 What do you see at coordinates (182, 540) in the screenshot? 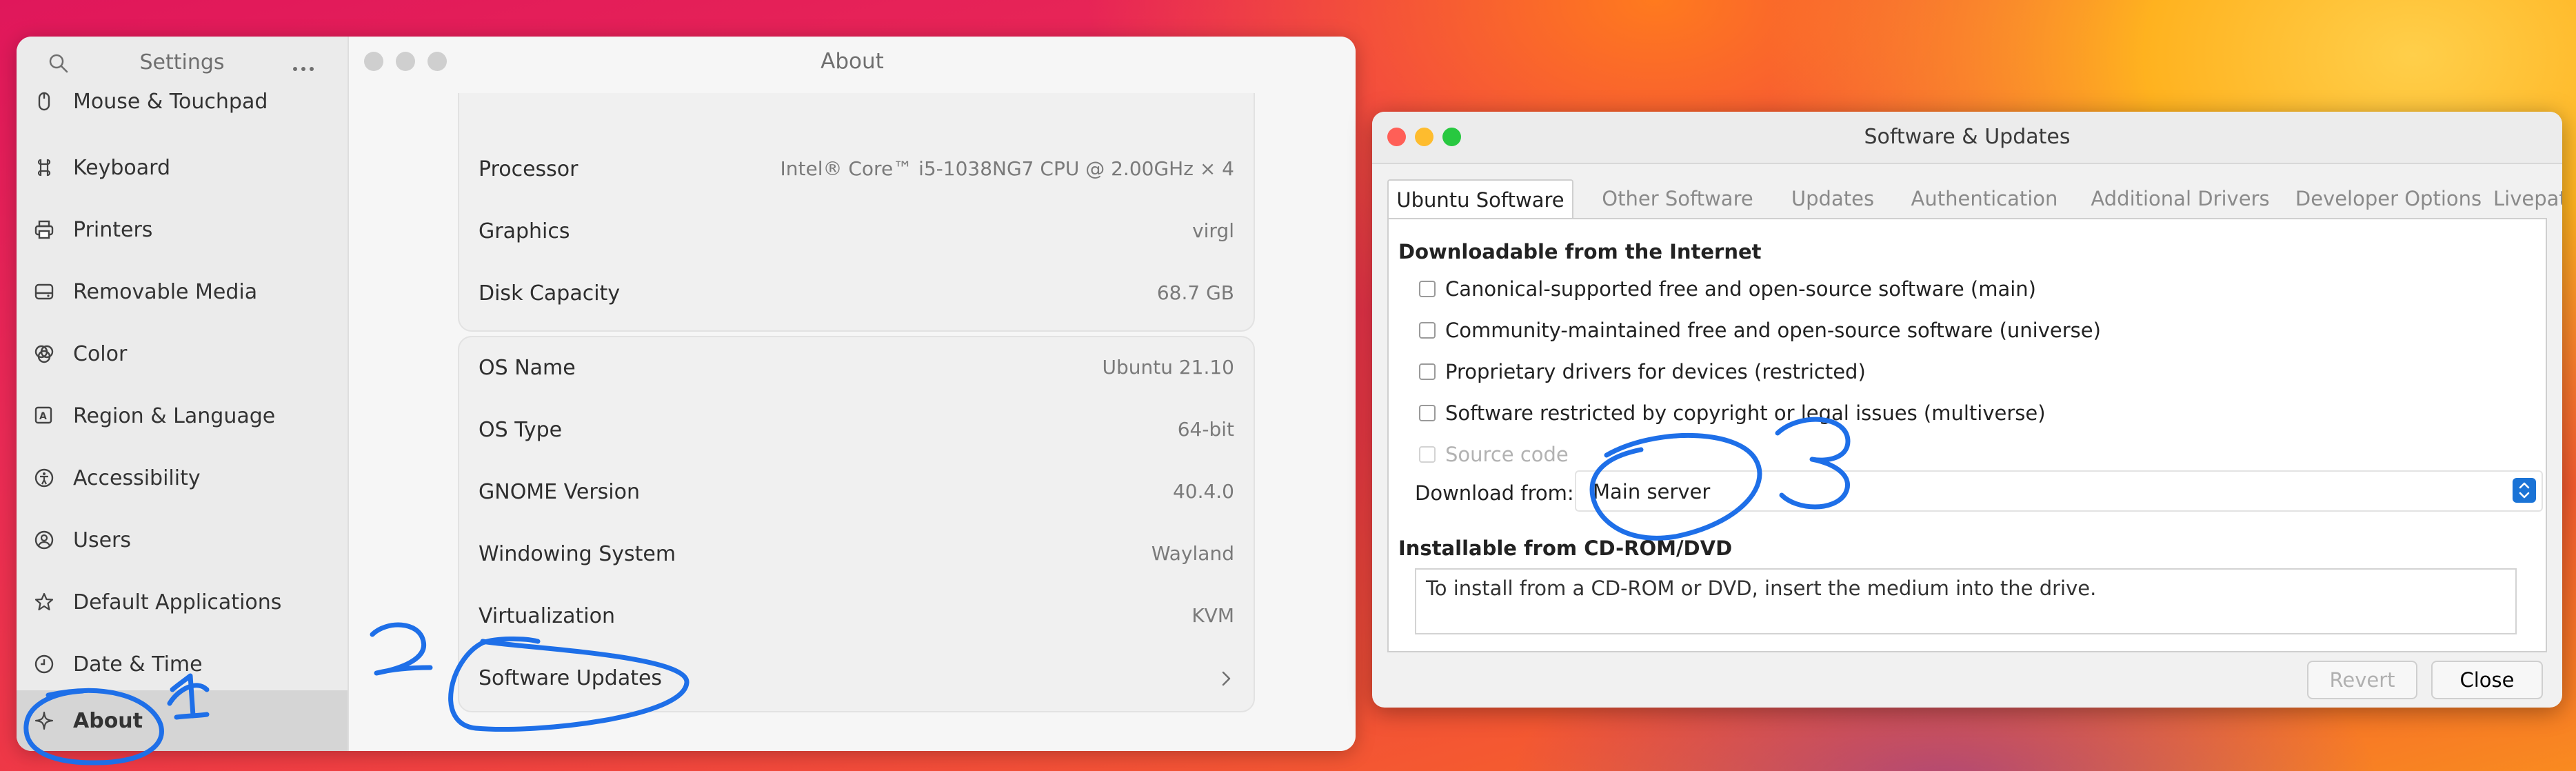
I see `sidebar-item-users: Users` at bounding box center [182, 540].